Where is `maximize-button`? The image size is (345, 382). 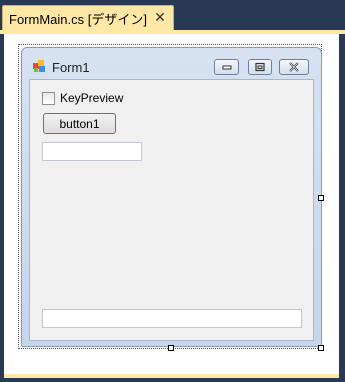
maximize-button is located at coordinates (260, 67).